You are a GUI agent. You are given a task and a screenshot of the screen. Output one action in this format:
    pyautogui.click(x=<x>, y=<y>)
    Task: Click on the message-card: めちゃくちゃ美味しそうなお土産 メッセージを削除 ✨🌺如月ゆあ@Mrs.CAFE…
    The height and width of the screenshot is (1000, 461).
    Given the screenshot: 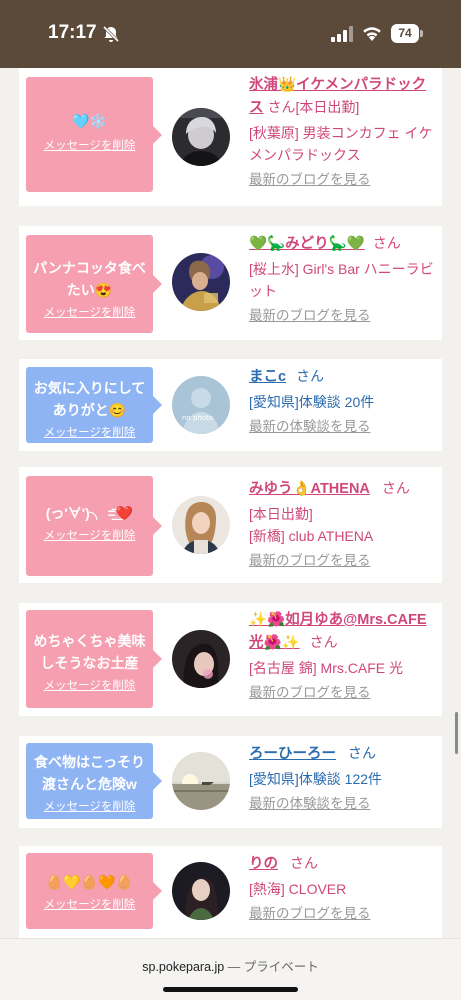 What is the action you would take?
    pyautogui.click(x=230, y=659)
    